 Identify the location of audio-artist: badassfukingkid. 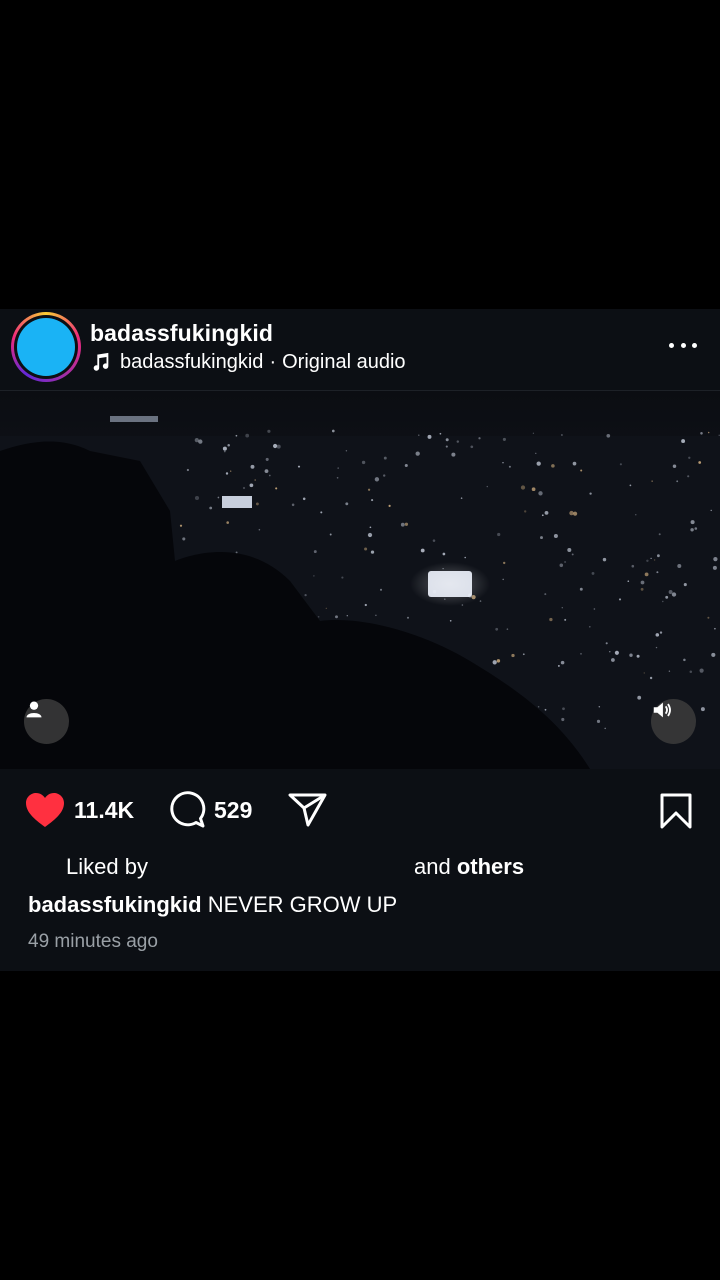
(192, 361).